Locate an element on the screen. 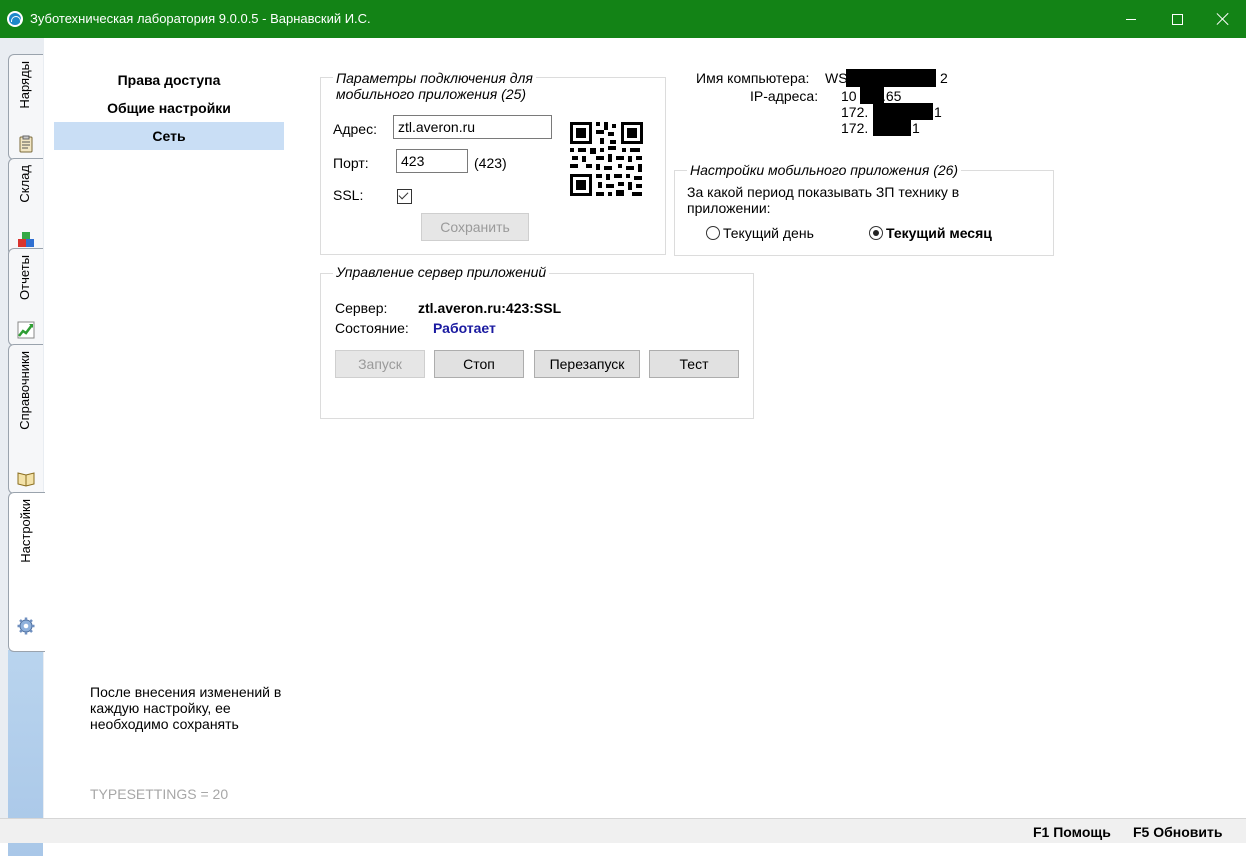 Image resolution: width=1246 pixels, height=856 pixels. tab-settings: Настройки is located at coordinates (26, 572).